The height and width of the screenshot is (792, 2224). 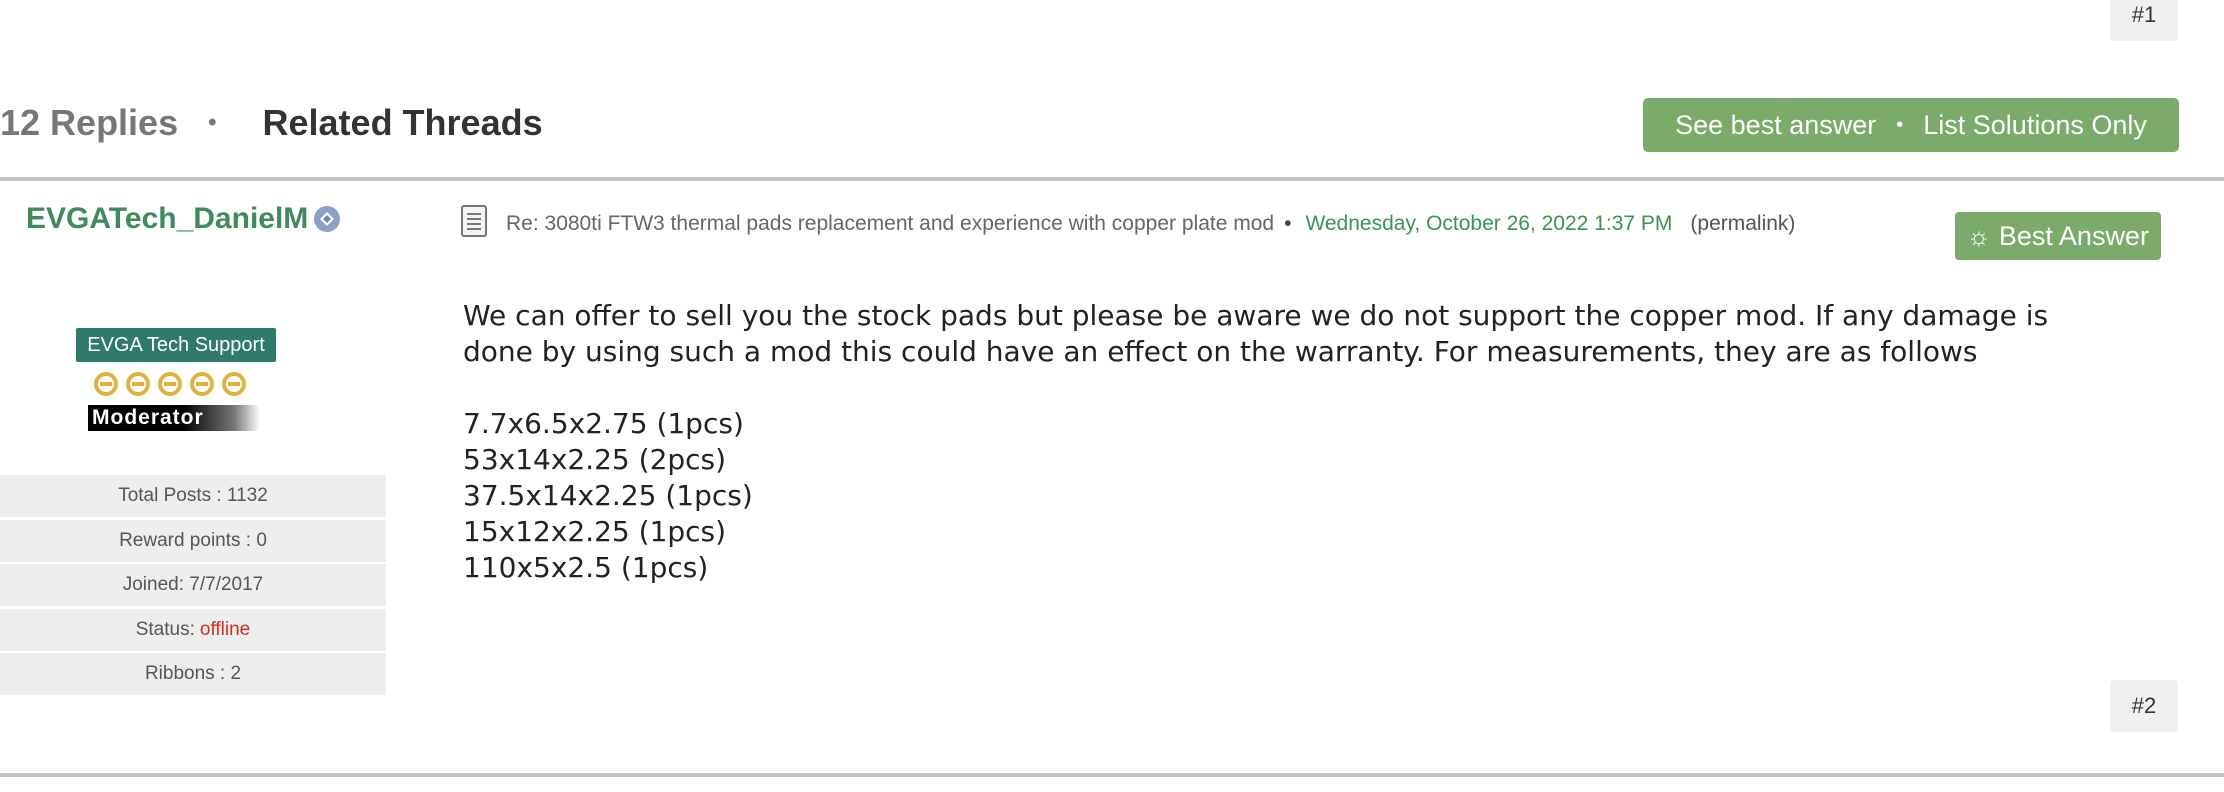 I want to click on see-best-answer-link: See best answer, so click(x=1775, y=125).